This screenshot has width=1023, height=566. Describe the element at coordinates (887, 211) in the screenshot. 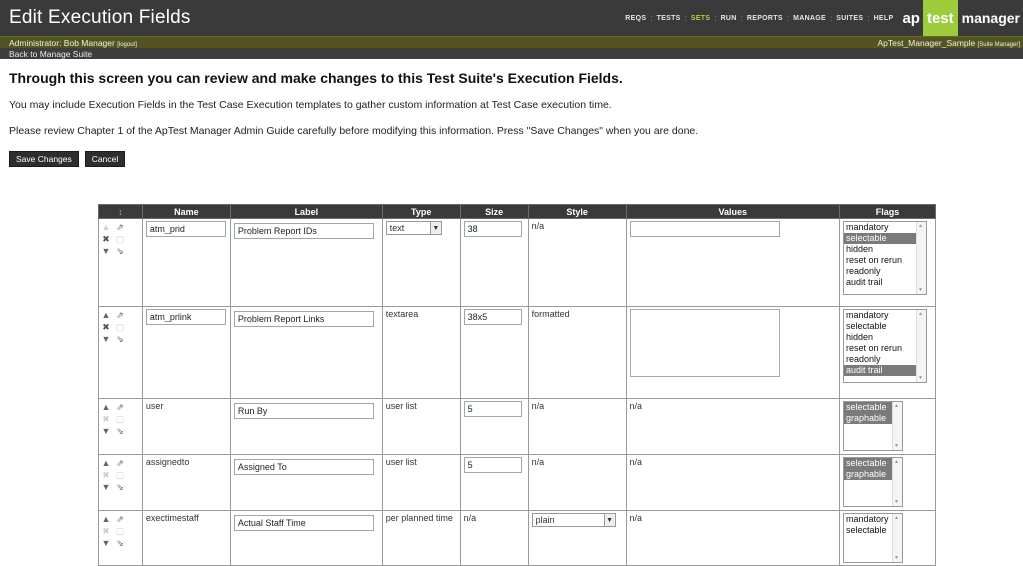

I see `header-flags: Flags` at that location.